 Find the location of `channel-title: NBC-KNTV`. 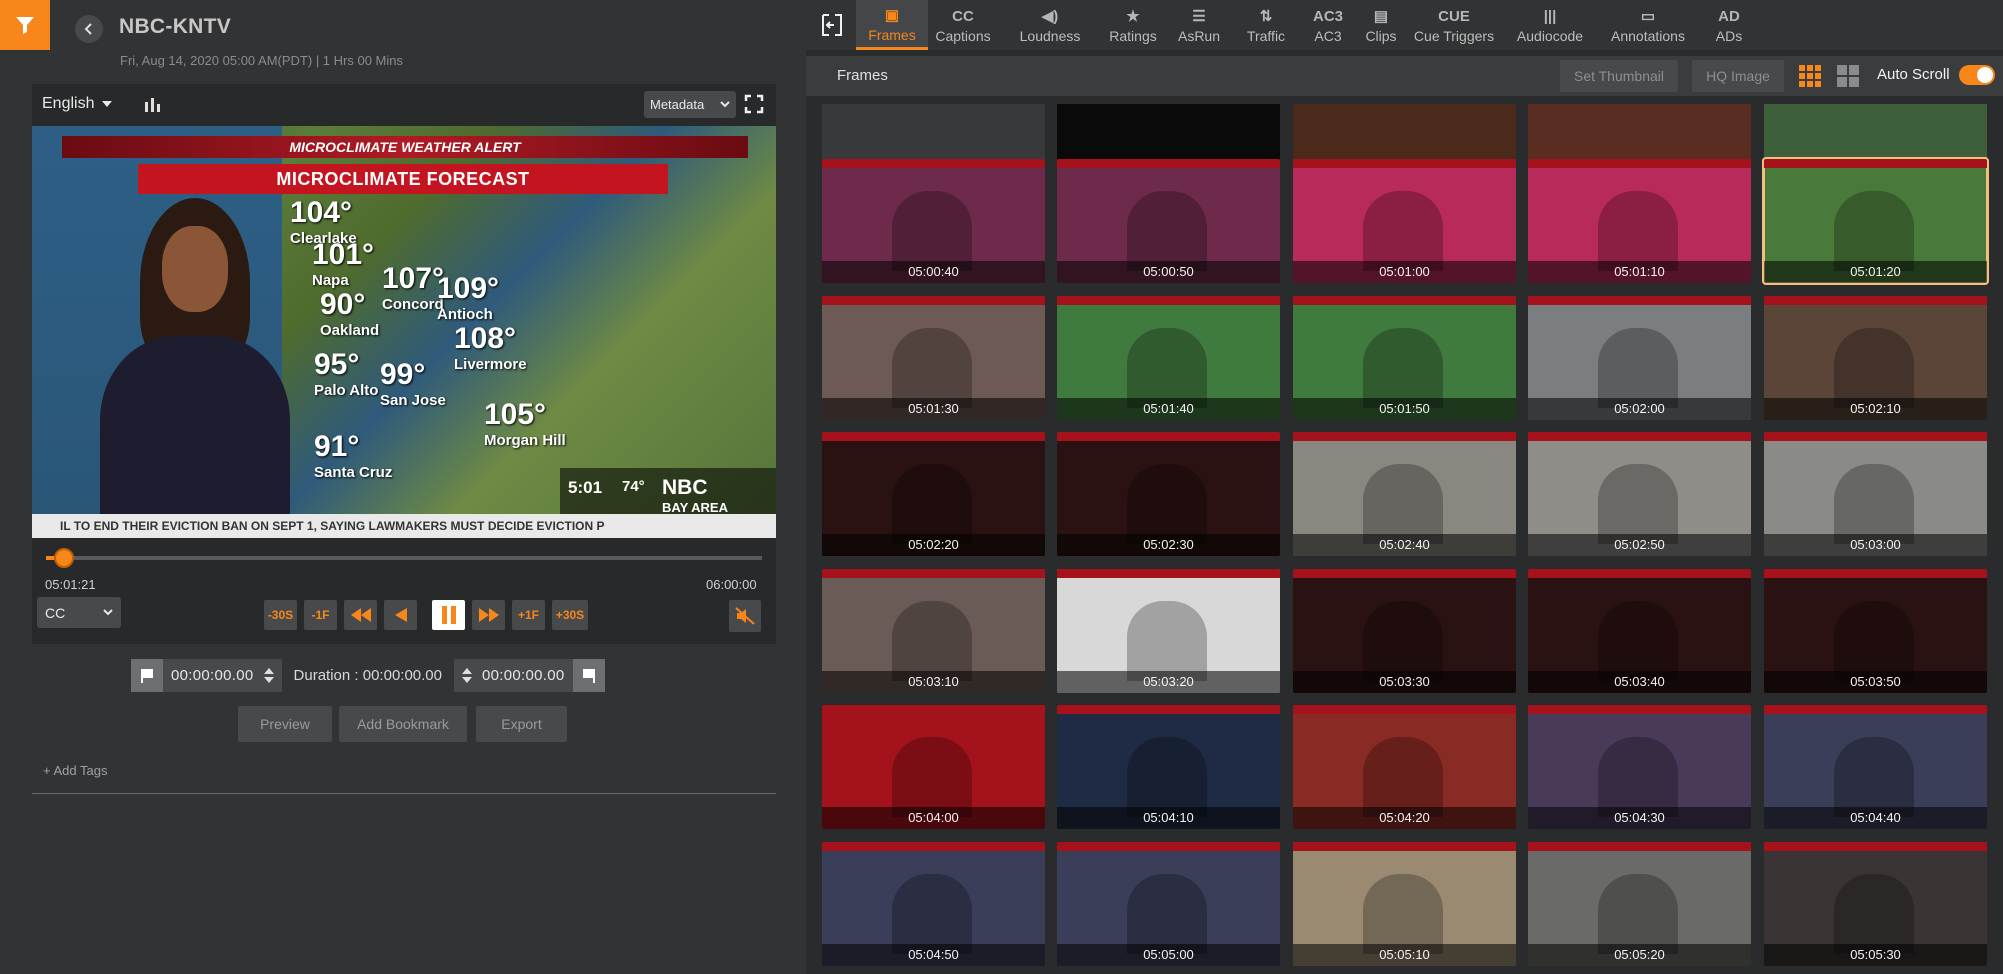

channel-title: NBC-KNTV is located at coordinates (175, 26).